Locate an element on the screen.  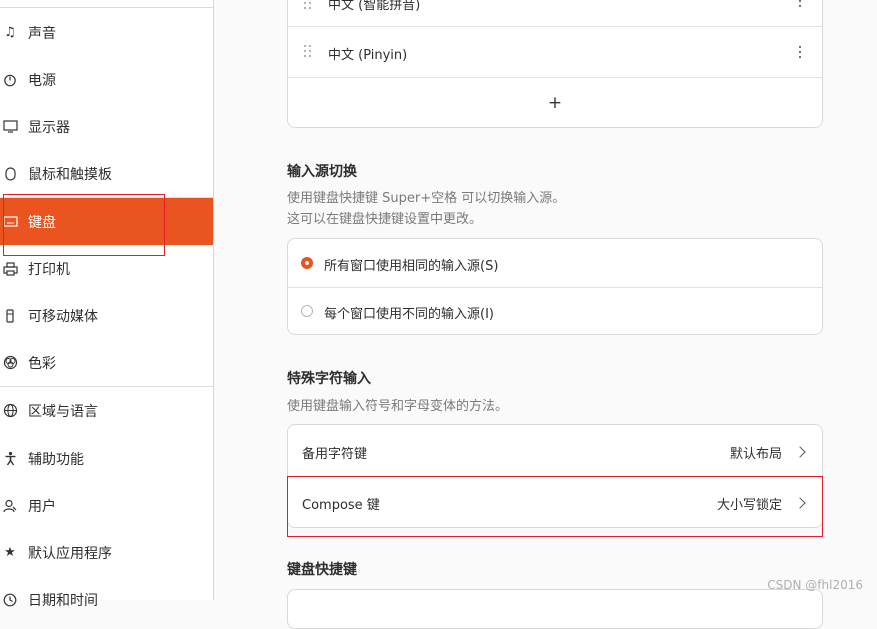
radio-option-per-window: 每个窗口使用不同的输入源(I) is located at coordinates (555, 311).